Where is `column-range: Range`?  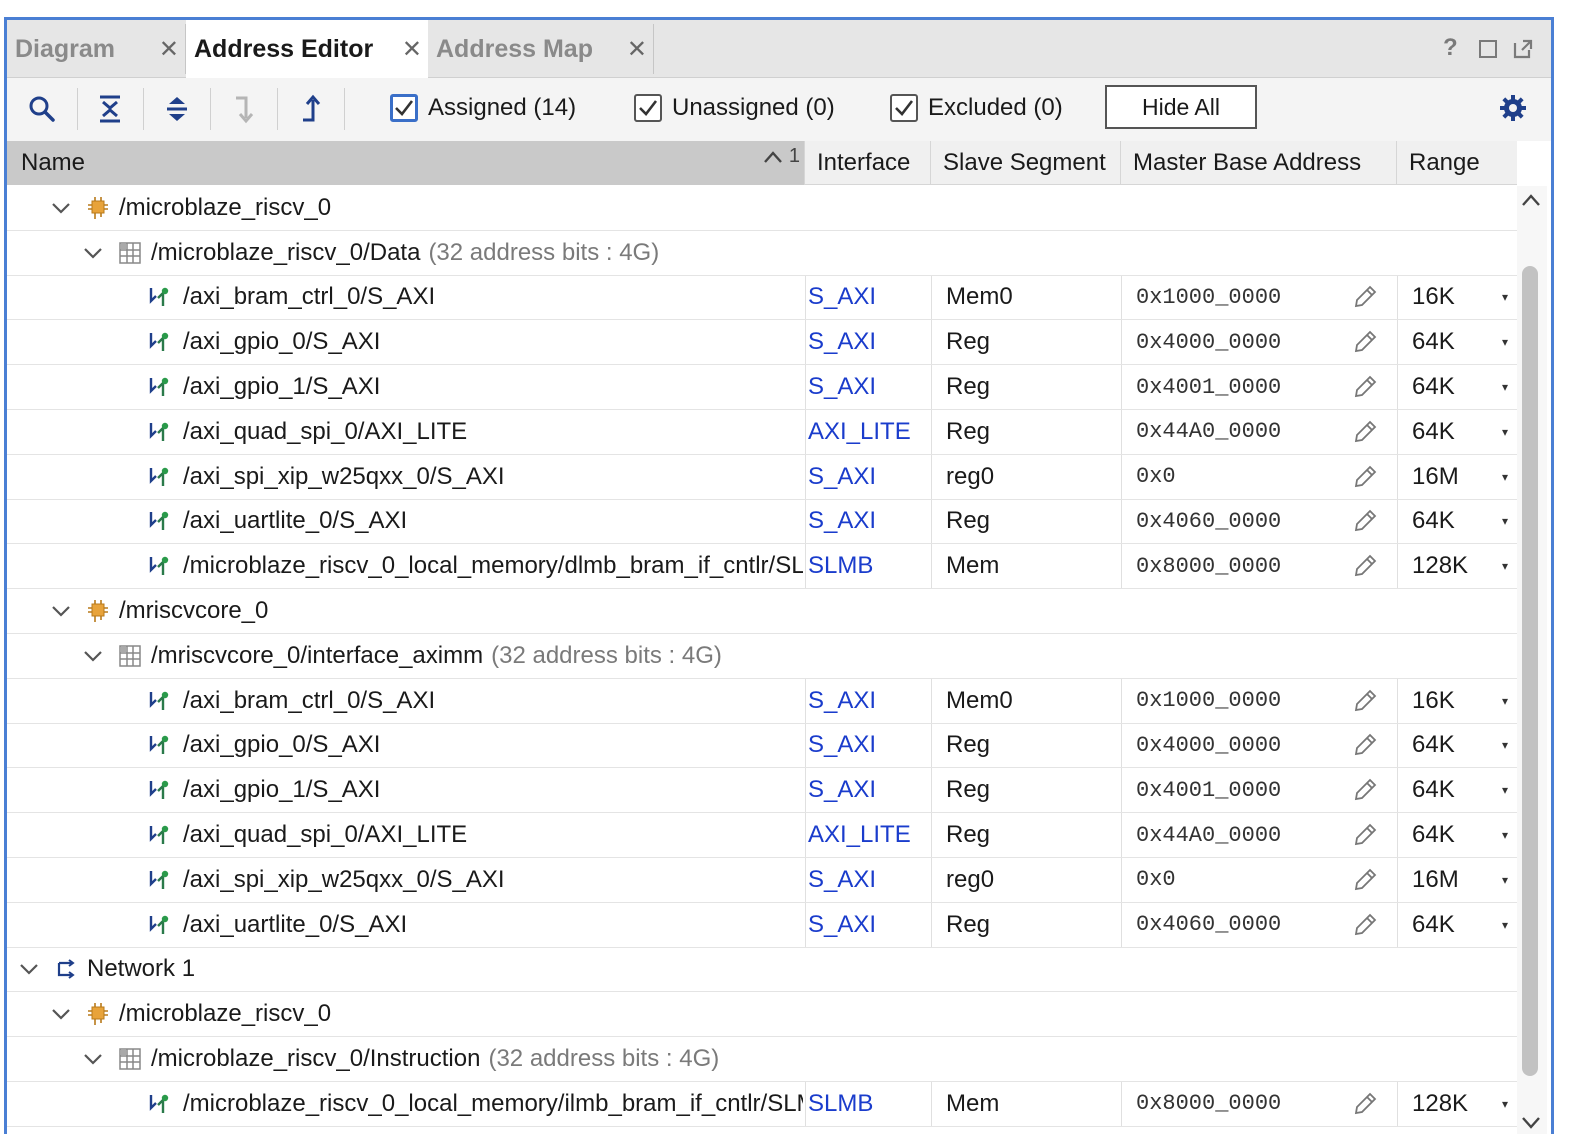 column-range: Range is located at coordinates (1457, 163).